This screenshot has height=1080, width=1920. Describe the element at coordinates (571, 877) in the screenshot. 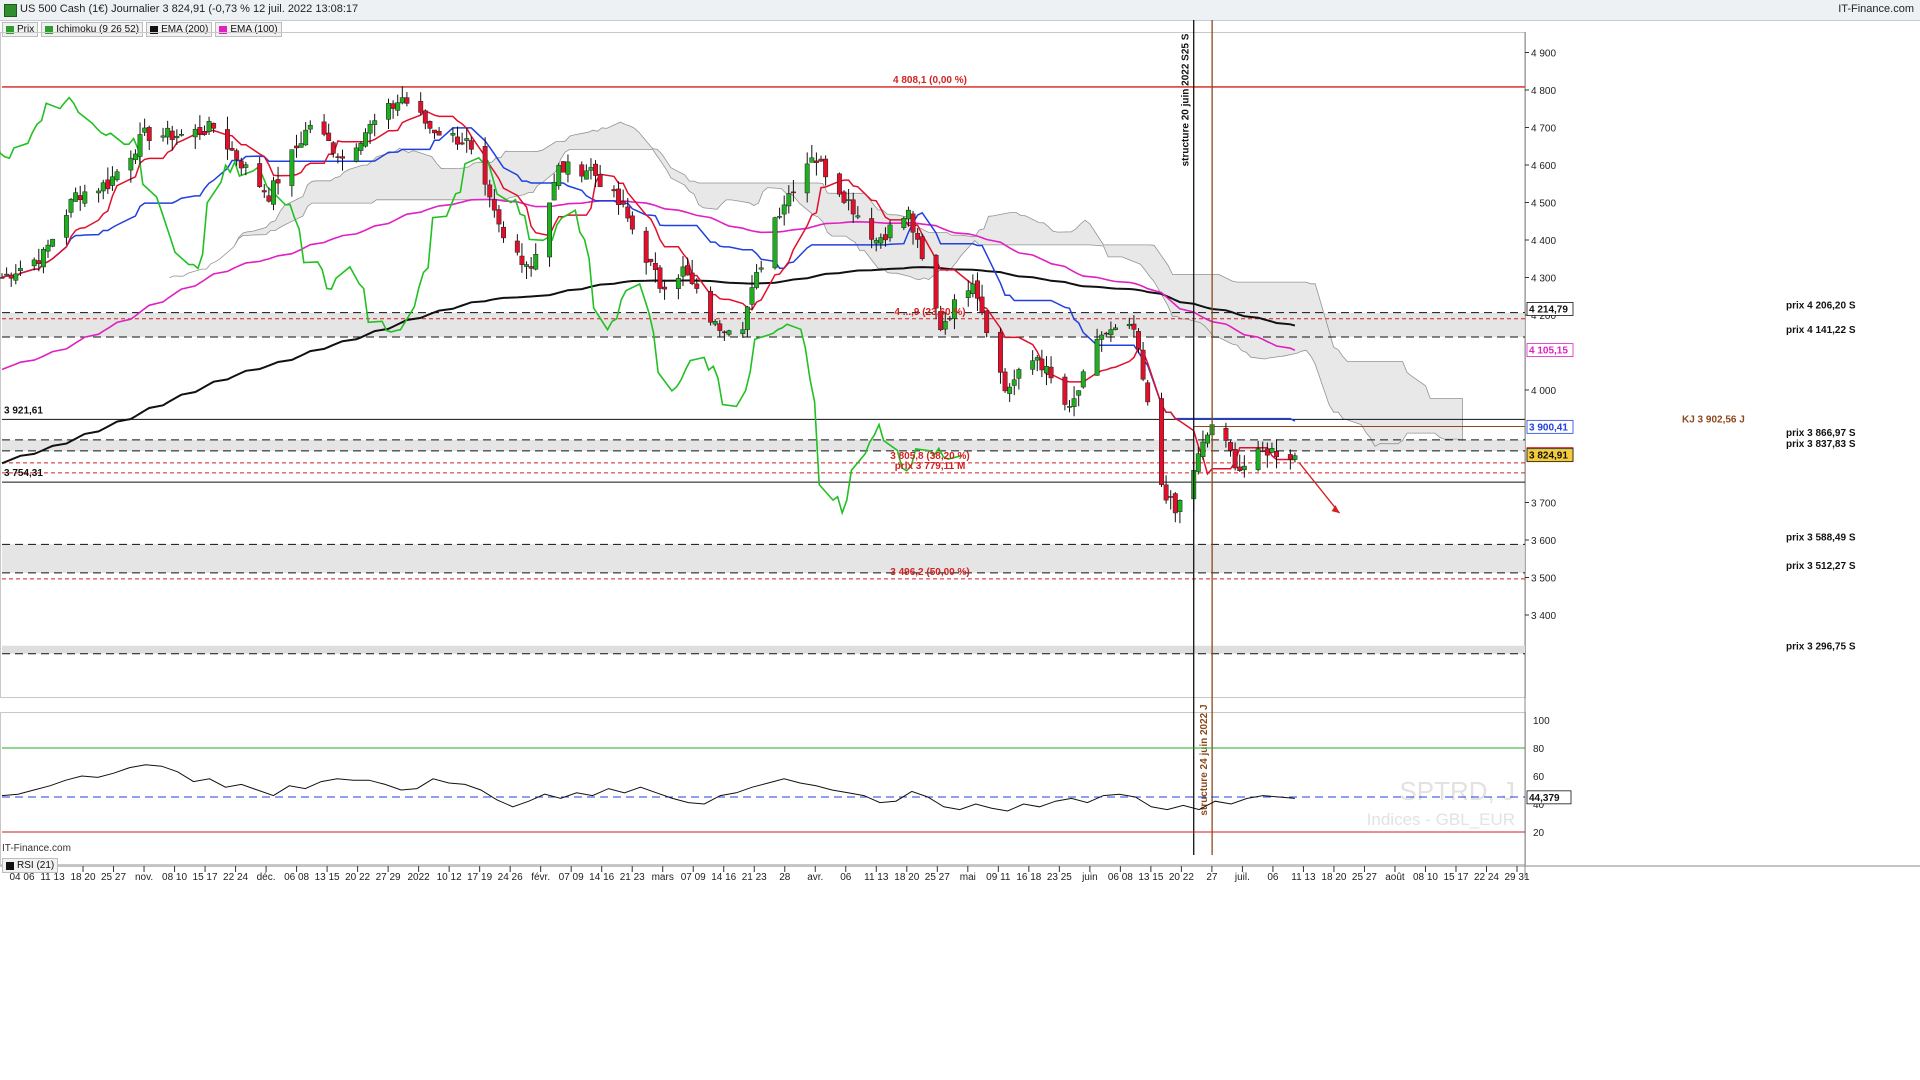

I see `x-tick-label: 07 09` at that location.